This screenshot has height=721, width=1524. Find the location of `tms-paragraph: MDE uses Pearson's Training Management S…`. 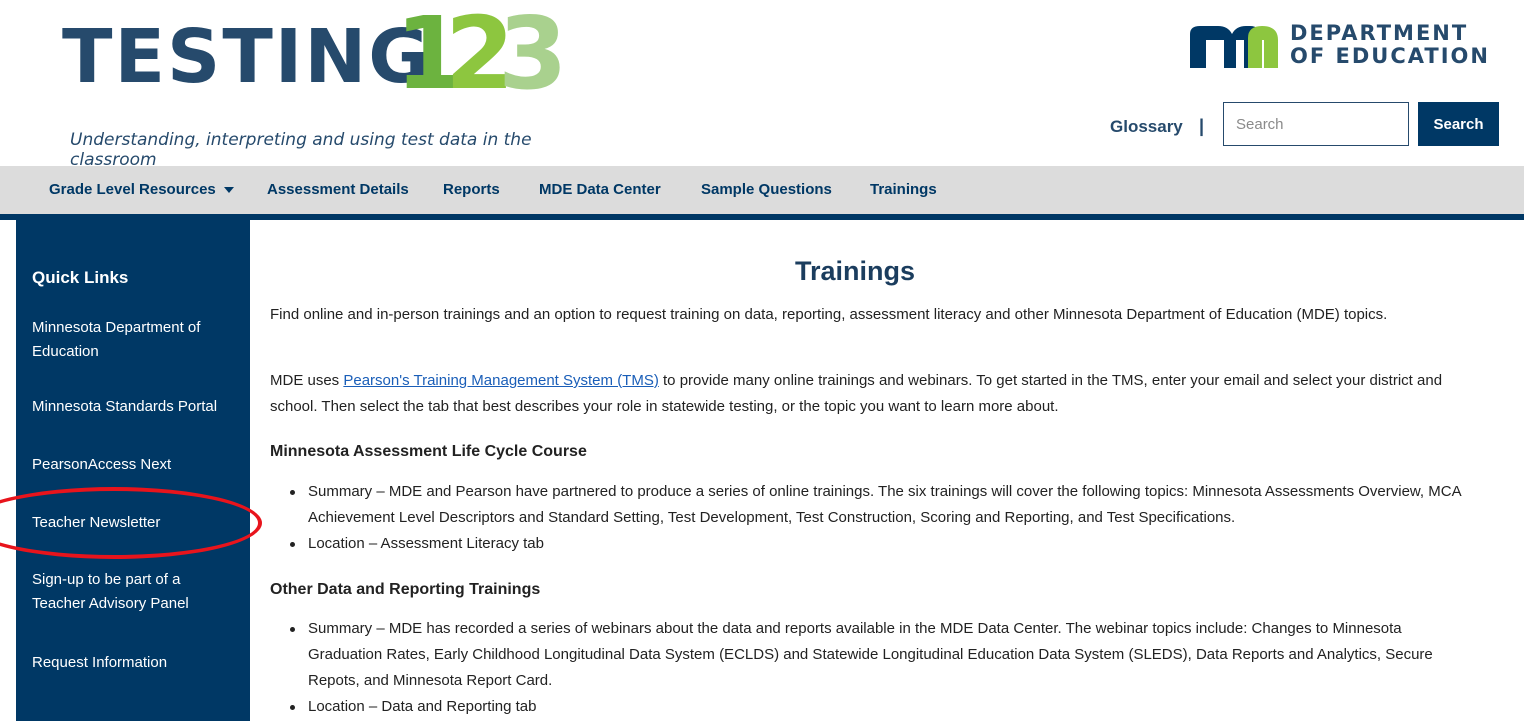

tms-paragraph: MDE uses Pearson's Training Management S… is located at coordinates (870, 394).